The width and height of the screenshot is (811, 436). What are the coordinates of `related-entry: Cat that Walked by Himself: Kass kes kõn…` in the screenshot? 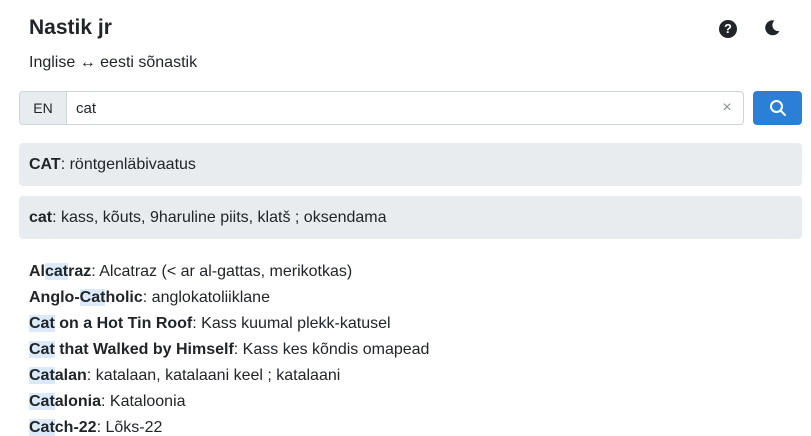 It's located at (229, 350).